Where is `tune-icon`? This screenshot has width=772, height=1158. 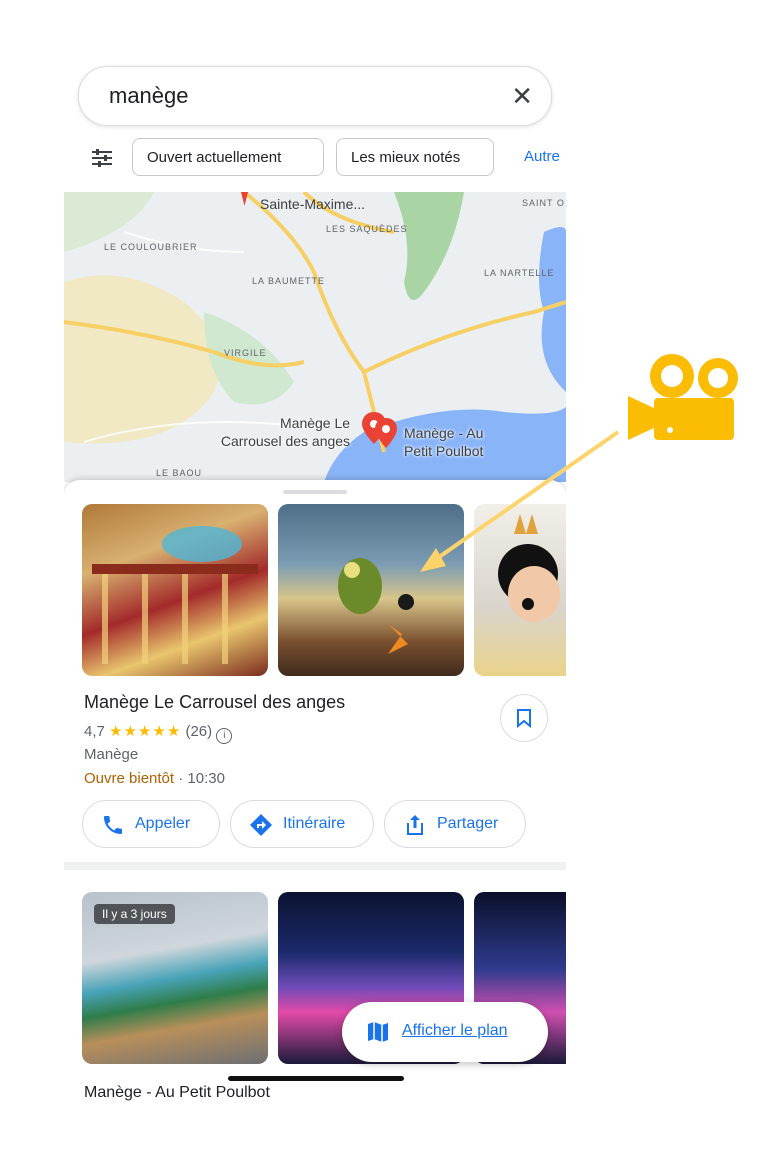 tune-icon is located at coordinates (102, 158).